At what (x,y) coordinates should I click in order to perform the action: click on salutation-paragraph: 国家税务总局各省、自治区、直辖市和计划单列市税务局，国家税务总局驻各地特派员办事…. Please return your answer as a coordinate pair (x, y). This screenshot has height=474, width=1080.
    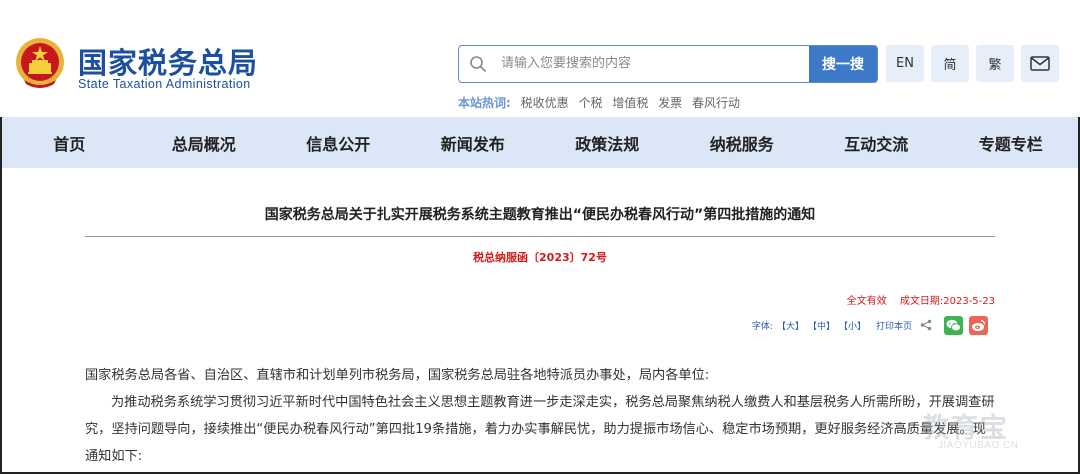
    Looking at the image, I should click on (397, 375).